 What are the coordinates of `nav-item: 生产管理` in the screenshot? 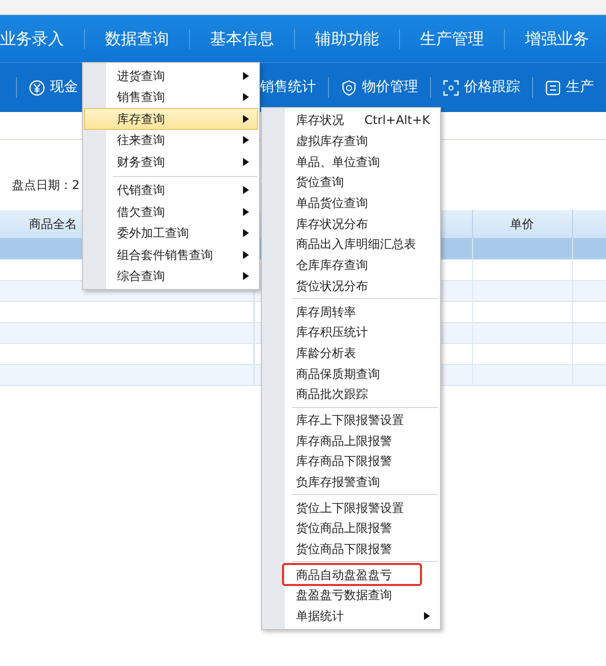 It's located at (452, 38).